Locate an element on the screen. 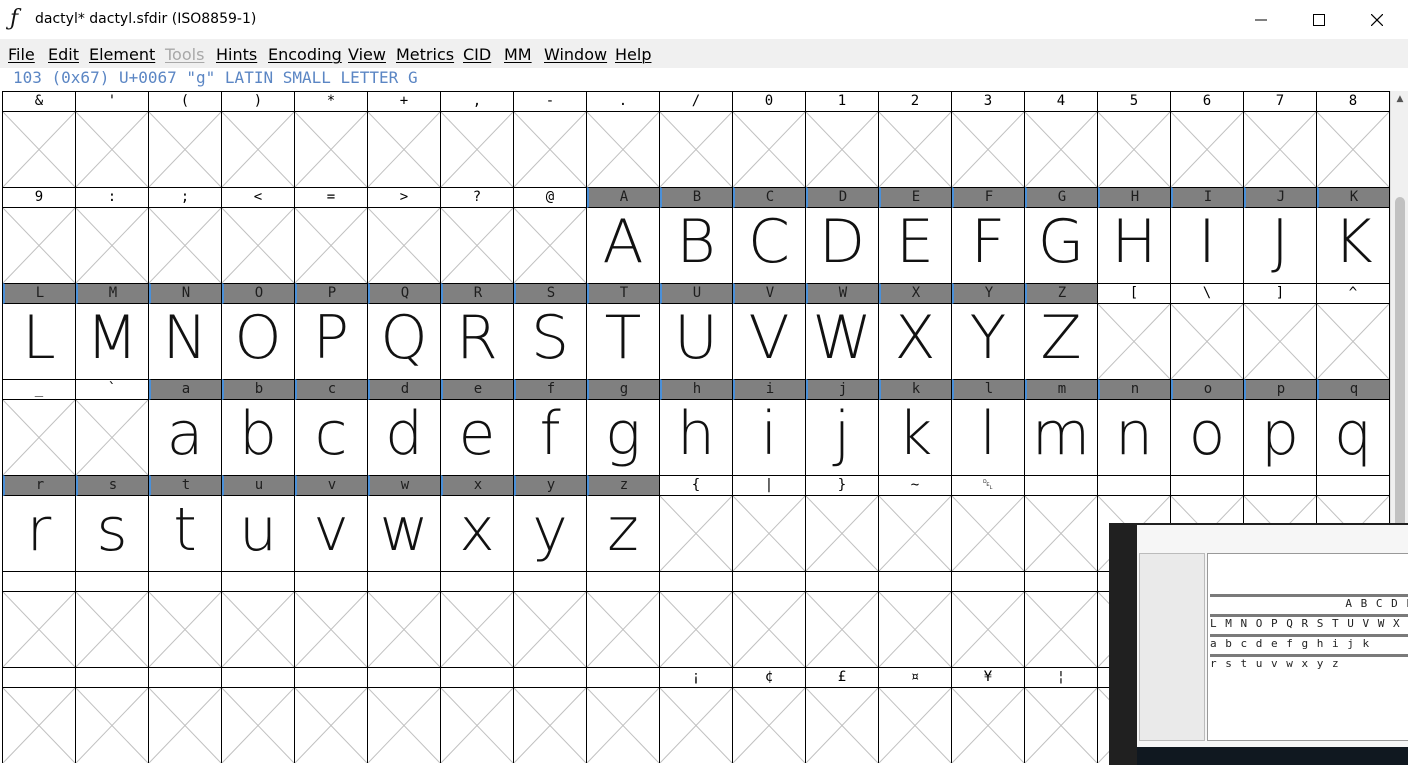 The width and height of the screenshot is (1408, 765). glyph-cell: ␡ is located at coordinates (987, 523).